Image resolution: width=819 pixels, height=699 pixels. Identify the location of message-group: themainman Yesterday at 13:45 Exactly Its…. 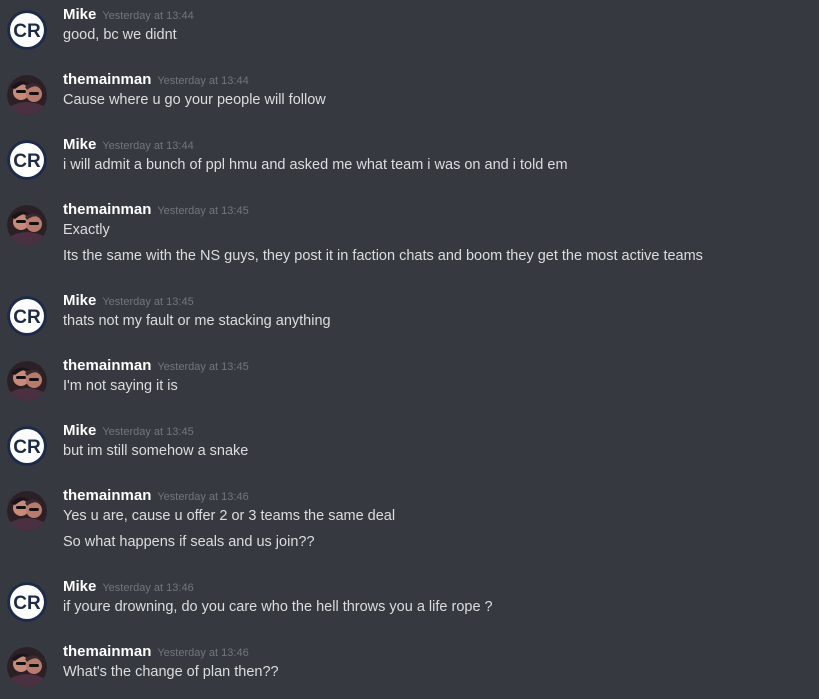
(409, 234).